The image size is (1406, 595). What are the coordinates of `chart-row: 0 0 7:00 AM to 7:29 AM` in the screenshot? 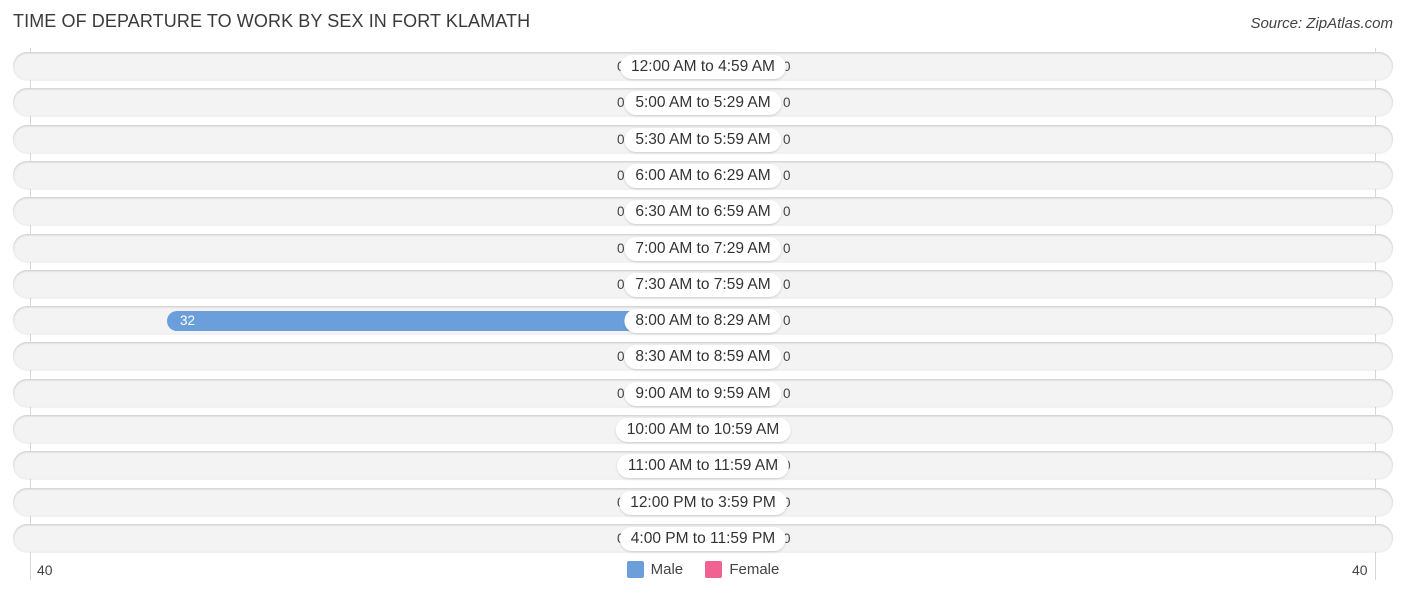 It's located at (703, 247).